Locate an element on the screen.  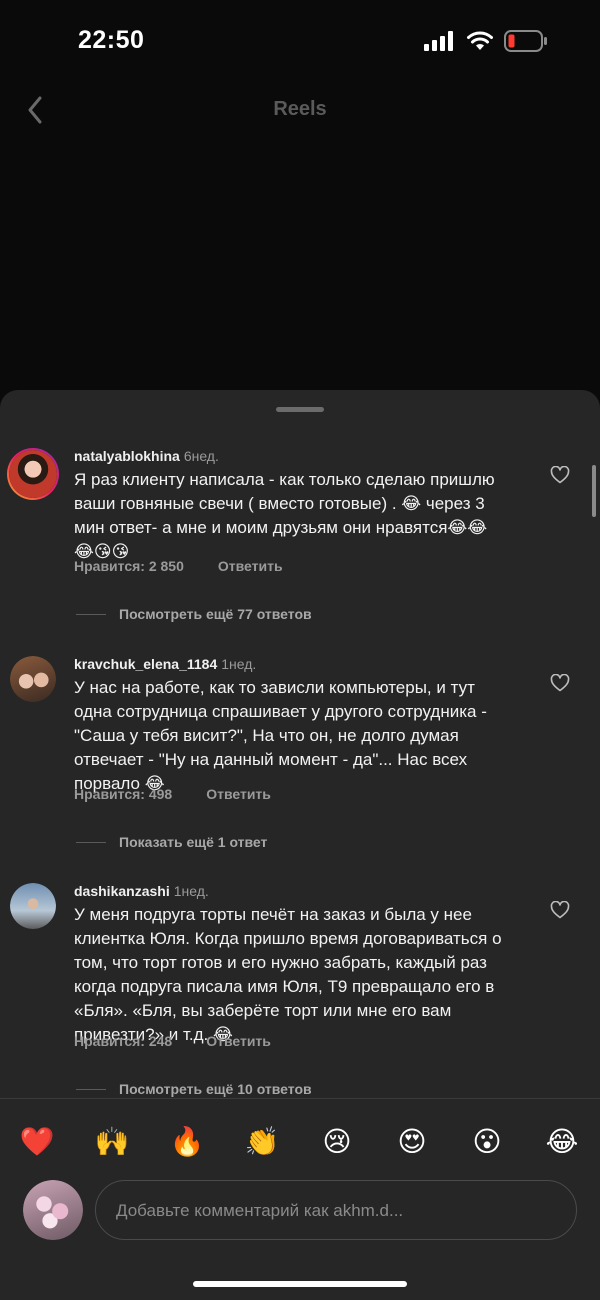
wifi-icon is located at coordinates (480, 40).